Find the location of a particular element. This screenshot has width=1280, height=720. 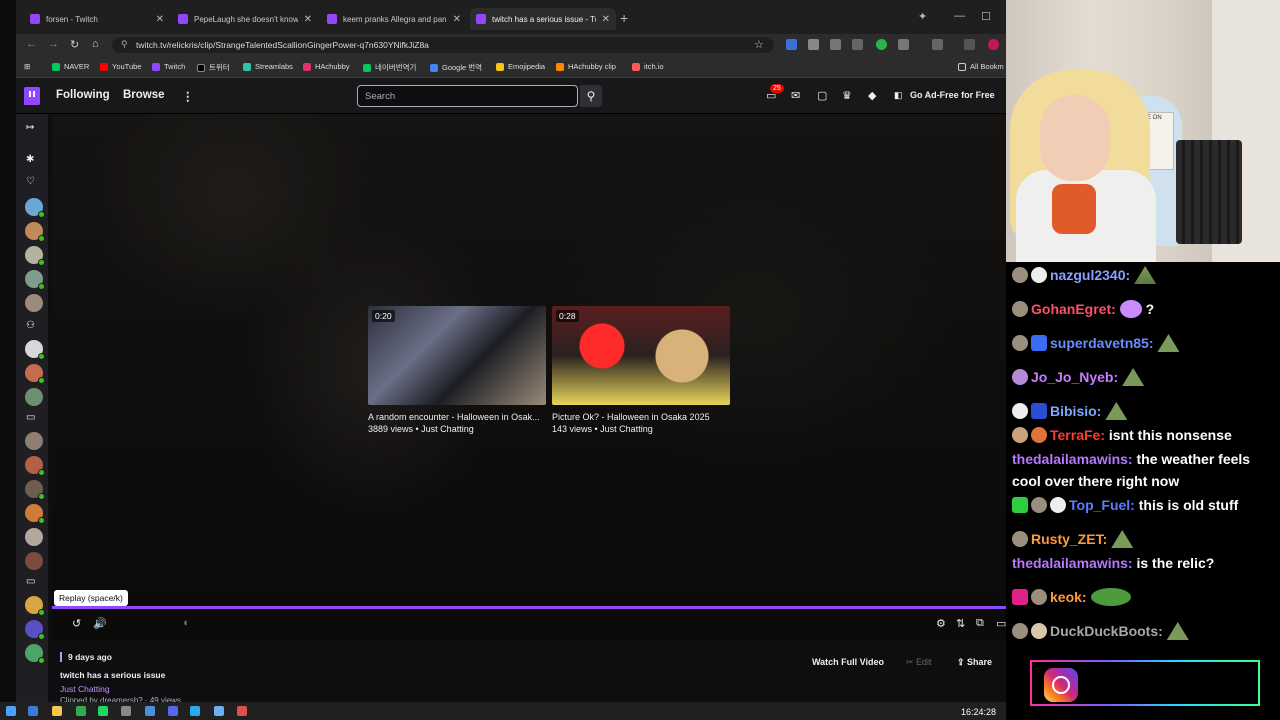

apps-grid-icon: ⊞ is located at coordinates (27, 66).